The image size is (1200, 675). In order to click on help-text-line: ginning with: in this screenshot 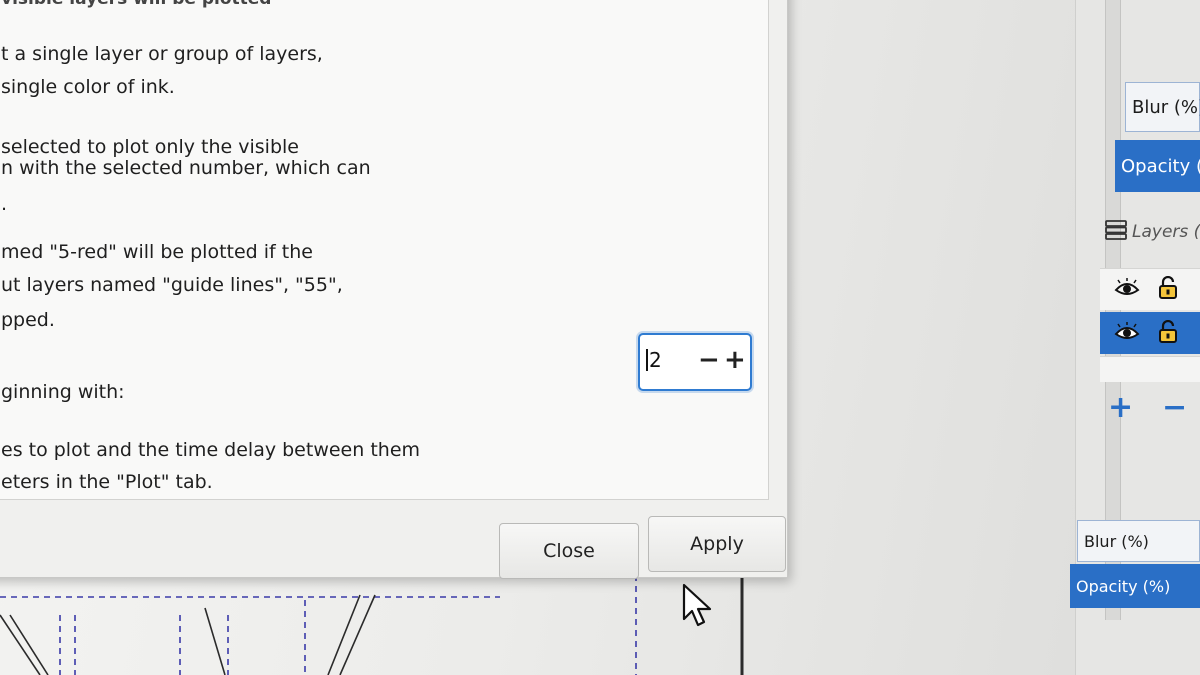, I will do `click(63, 392)`.